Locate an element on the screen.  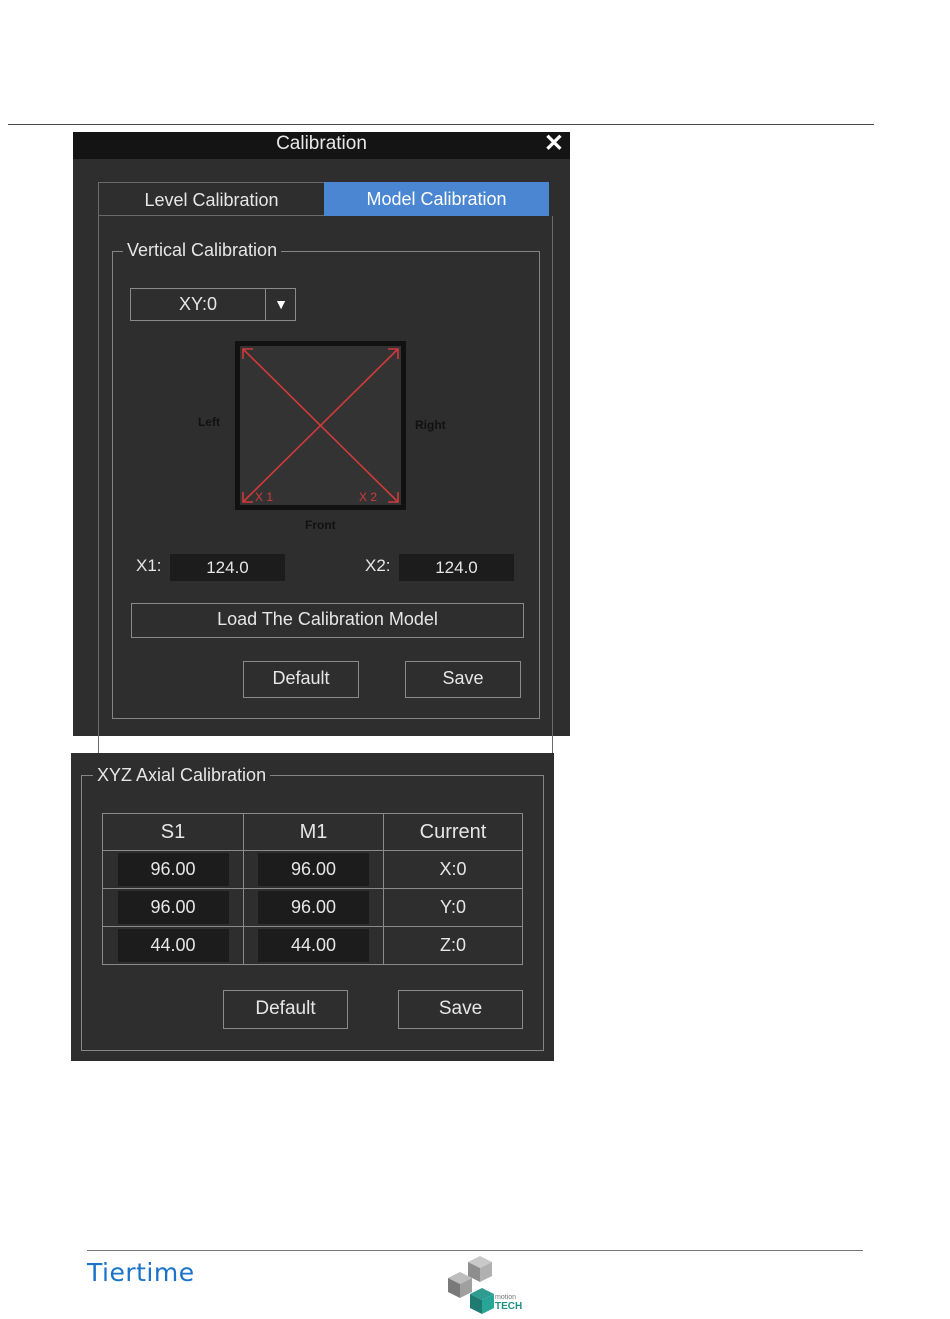
s1-input-x is located at coordinates (173, 869).